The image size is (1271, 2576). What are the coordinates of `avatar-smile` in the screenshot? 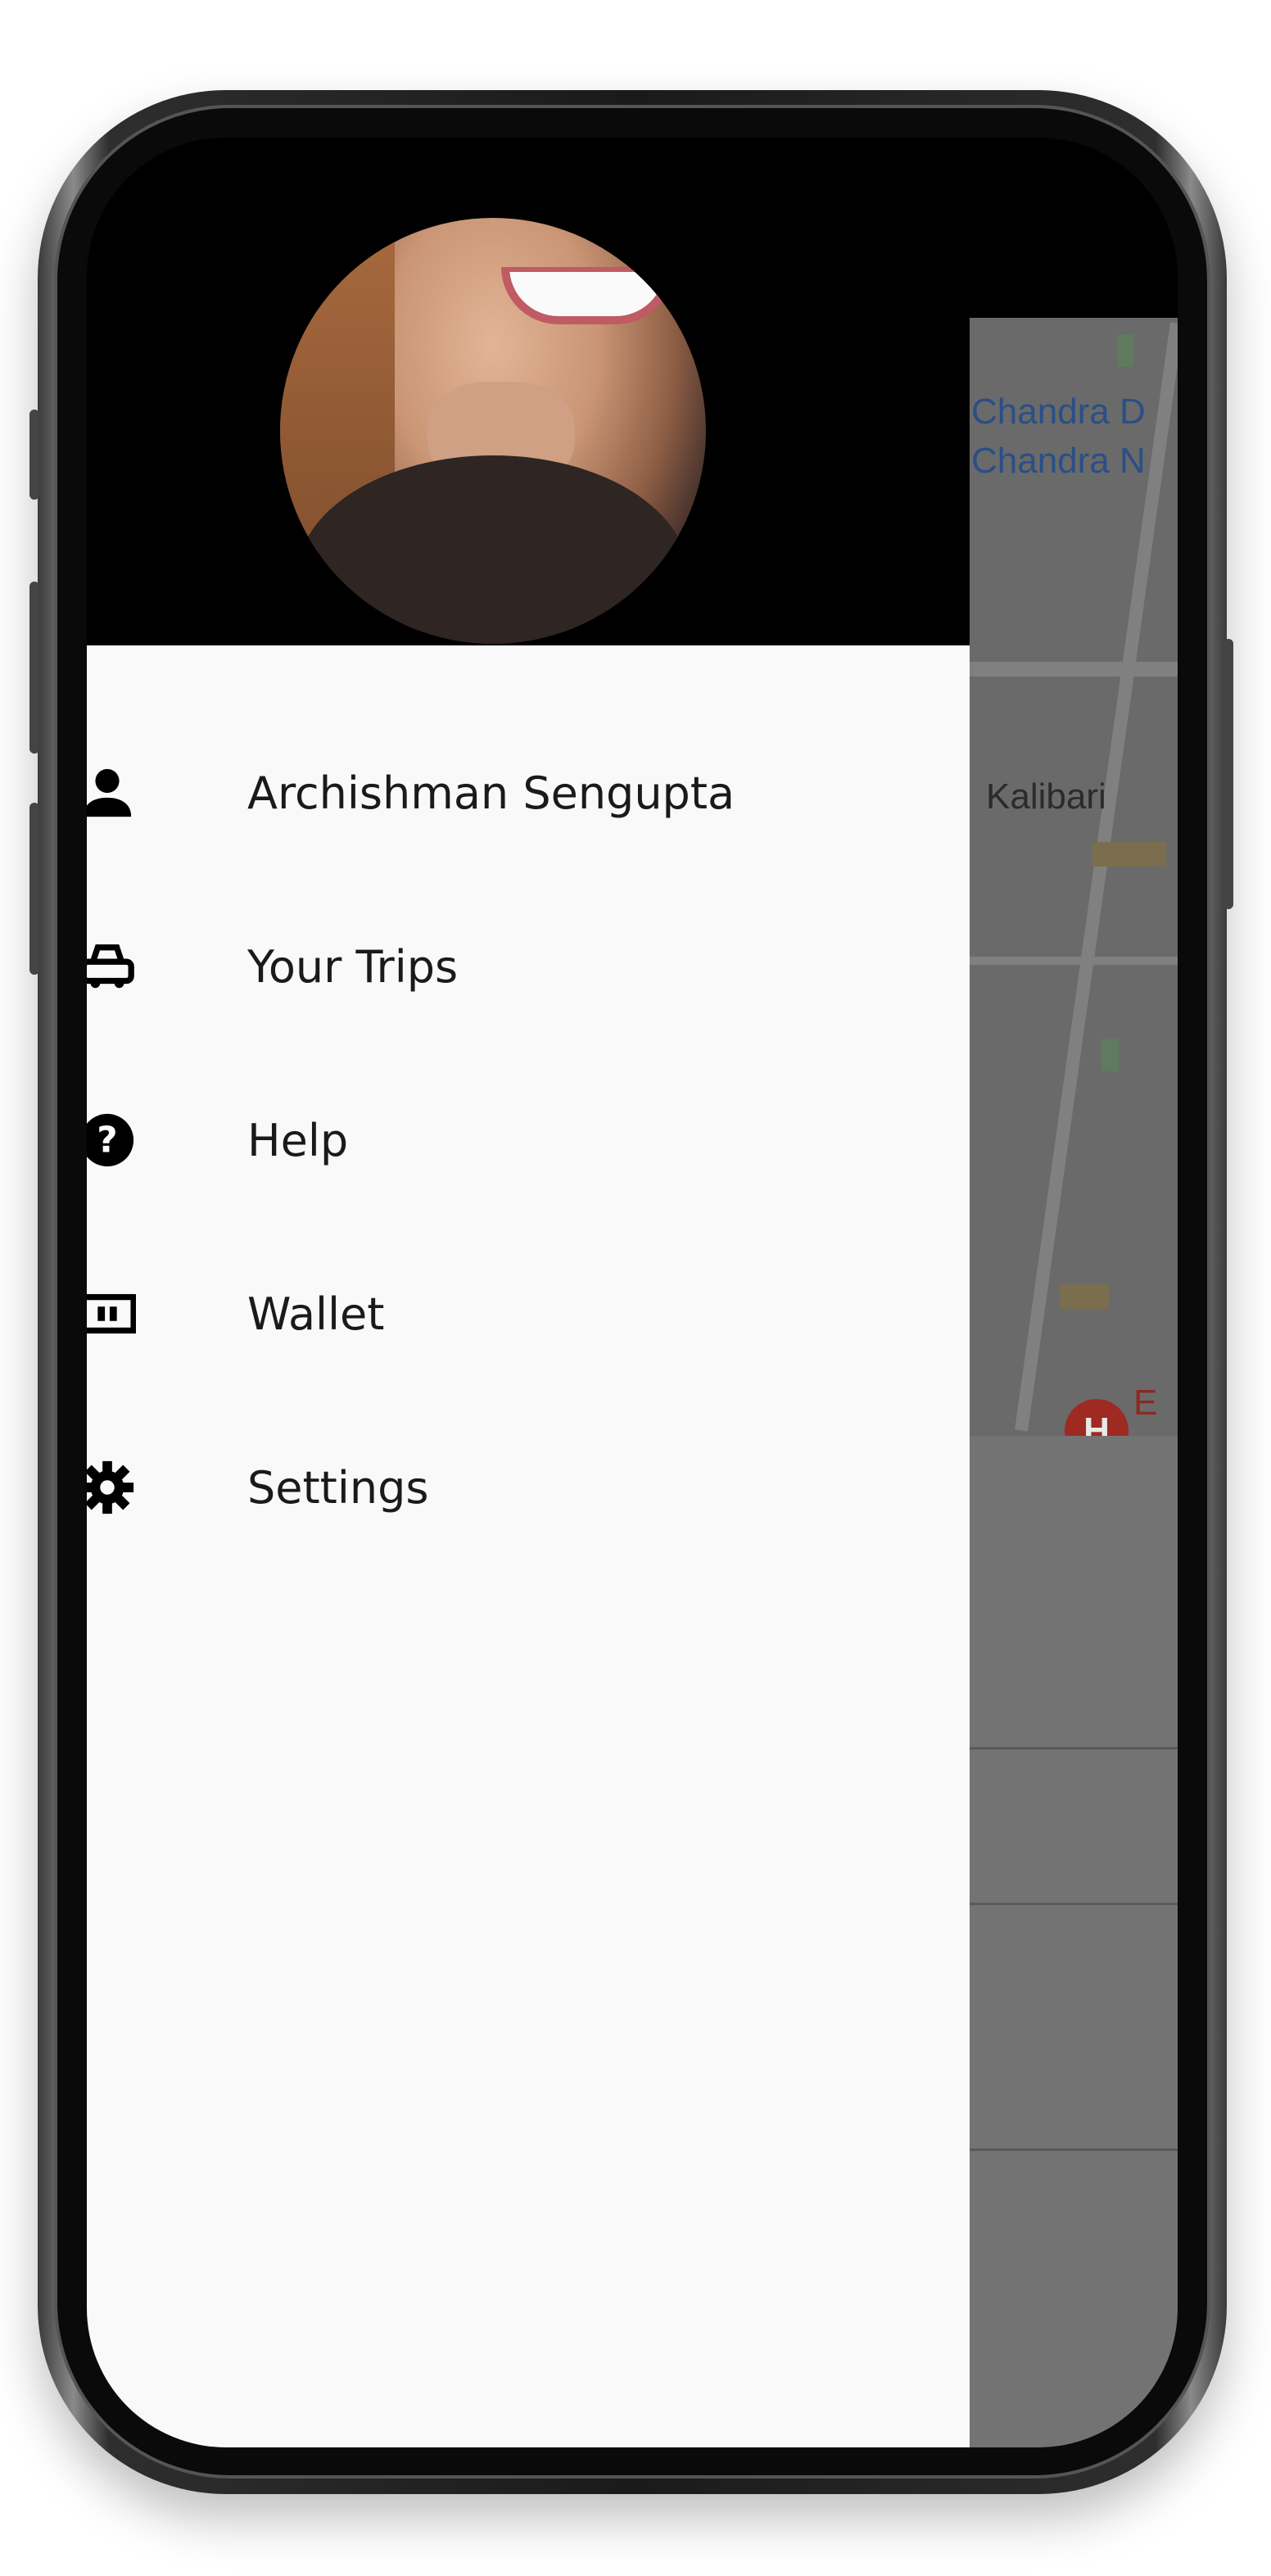 It's located at (587, 295).